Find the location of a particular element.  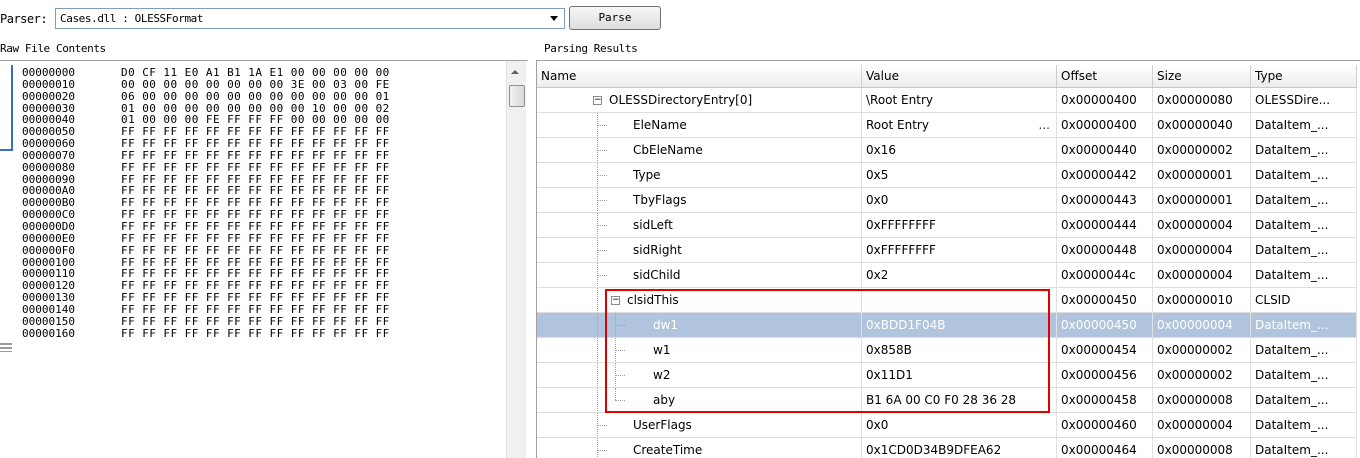

cell-offset: 0x00000454 is located at coordinates (1105, 350).